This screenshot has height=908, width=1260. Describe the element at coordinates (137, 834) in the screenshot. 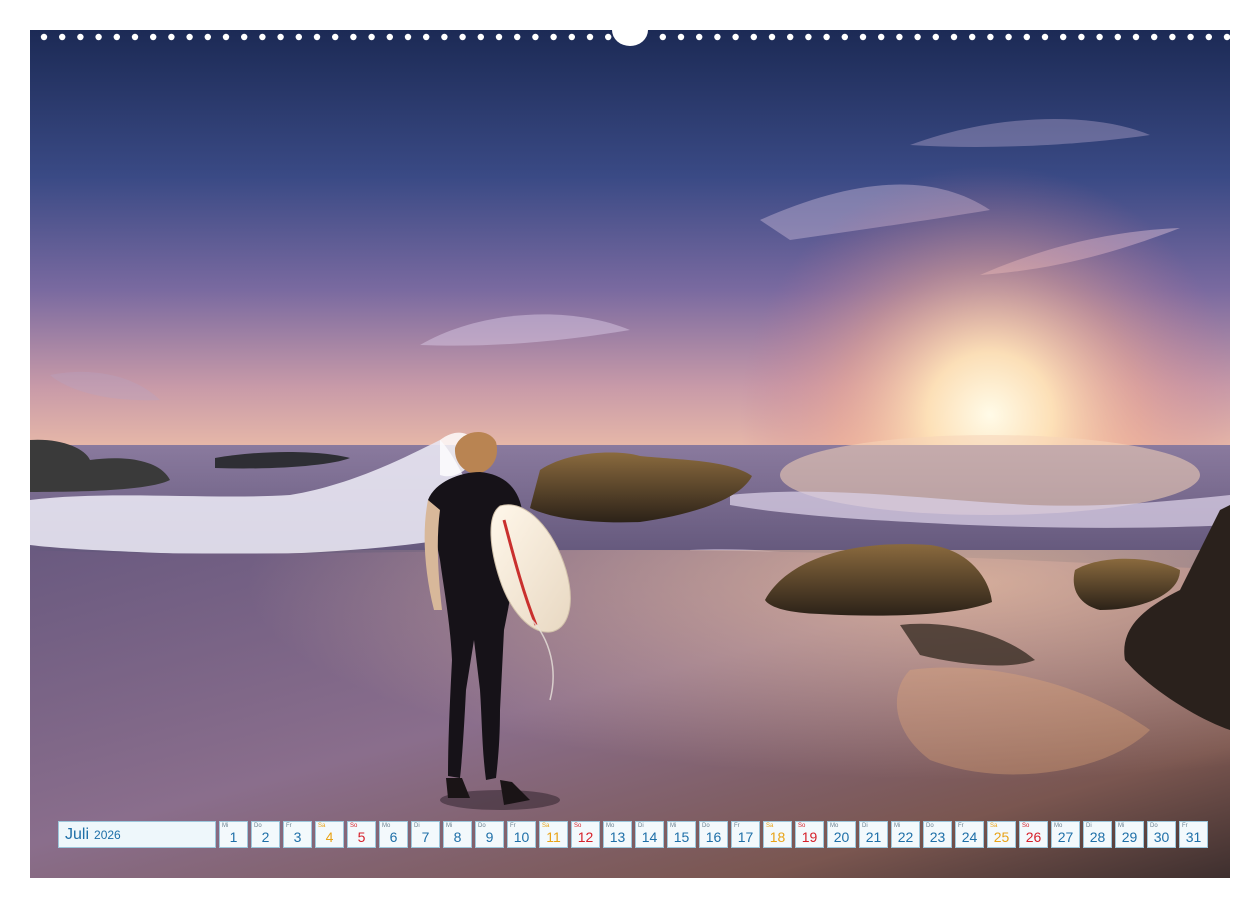

I see `month-label: Juli 2026` at that location.